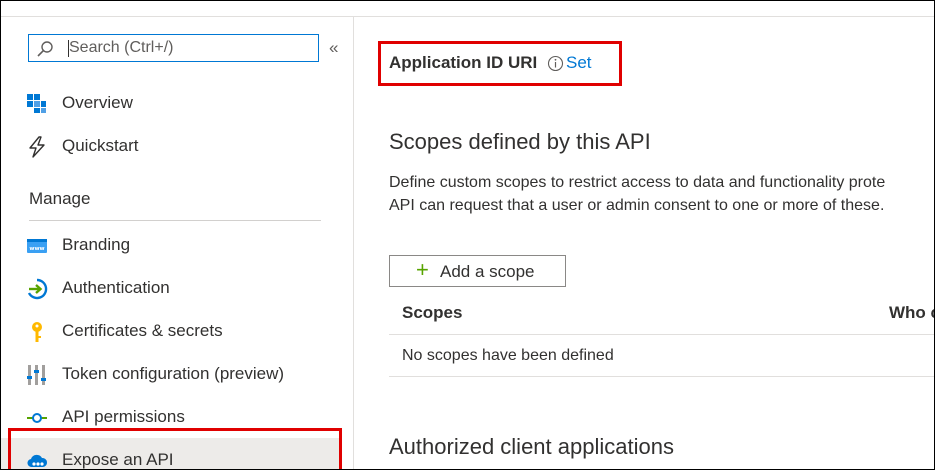 This screenshot has height=470, width=935. Describe the element at coordinates (508, 355) in the screenshot. I see `empty-scopes-message: No scopes have been defined` at that location.